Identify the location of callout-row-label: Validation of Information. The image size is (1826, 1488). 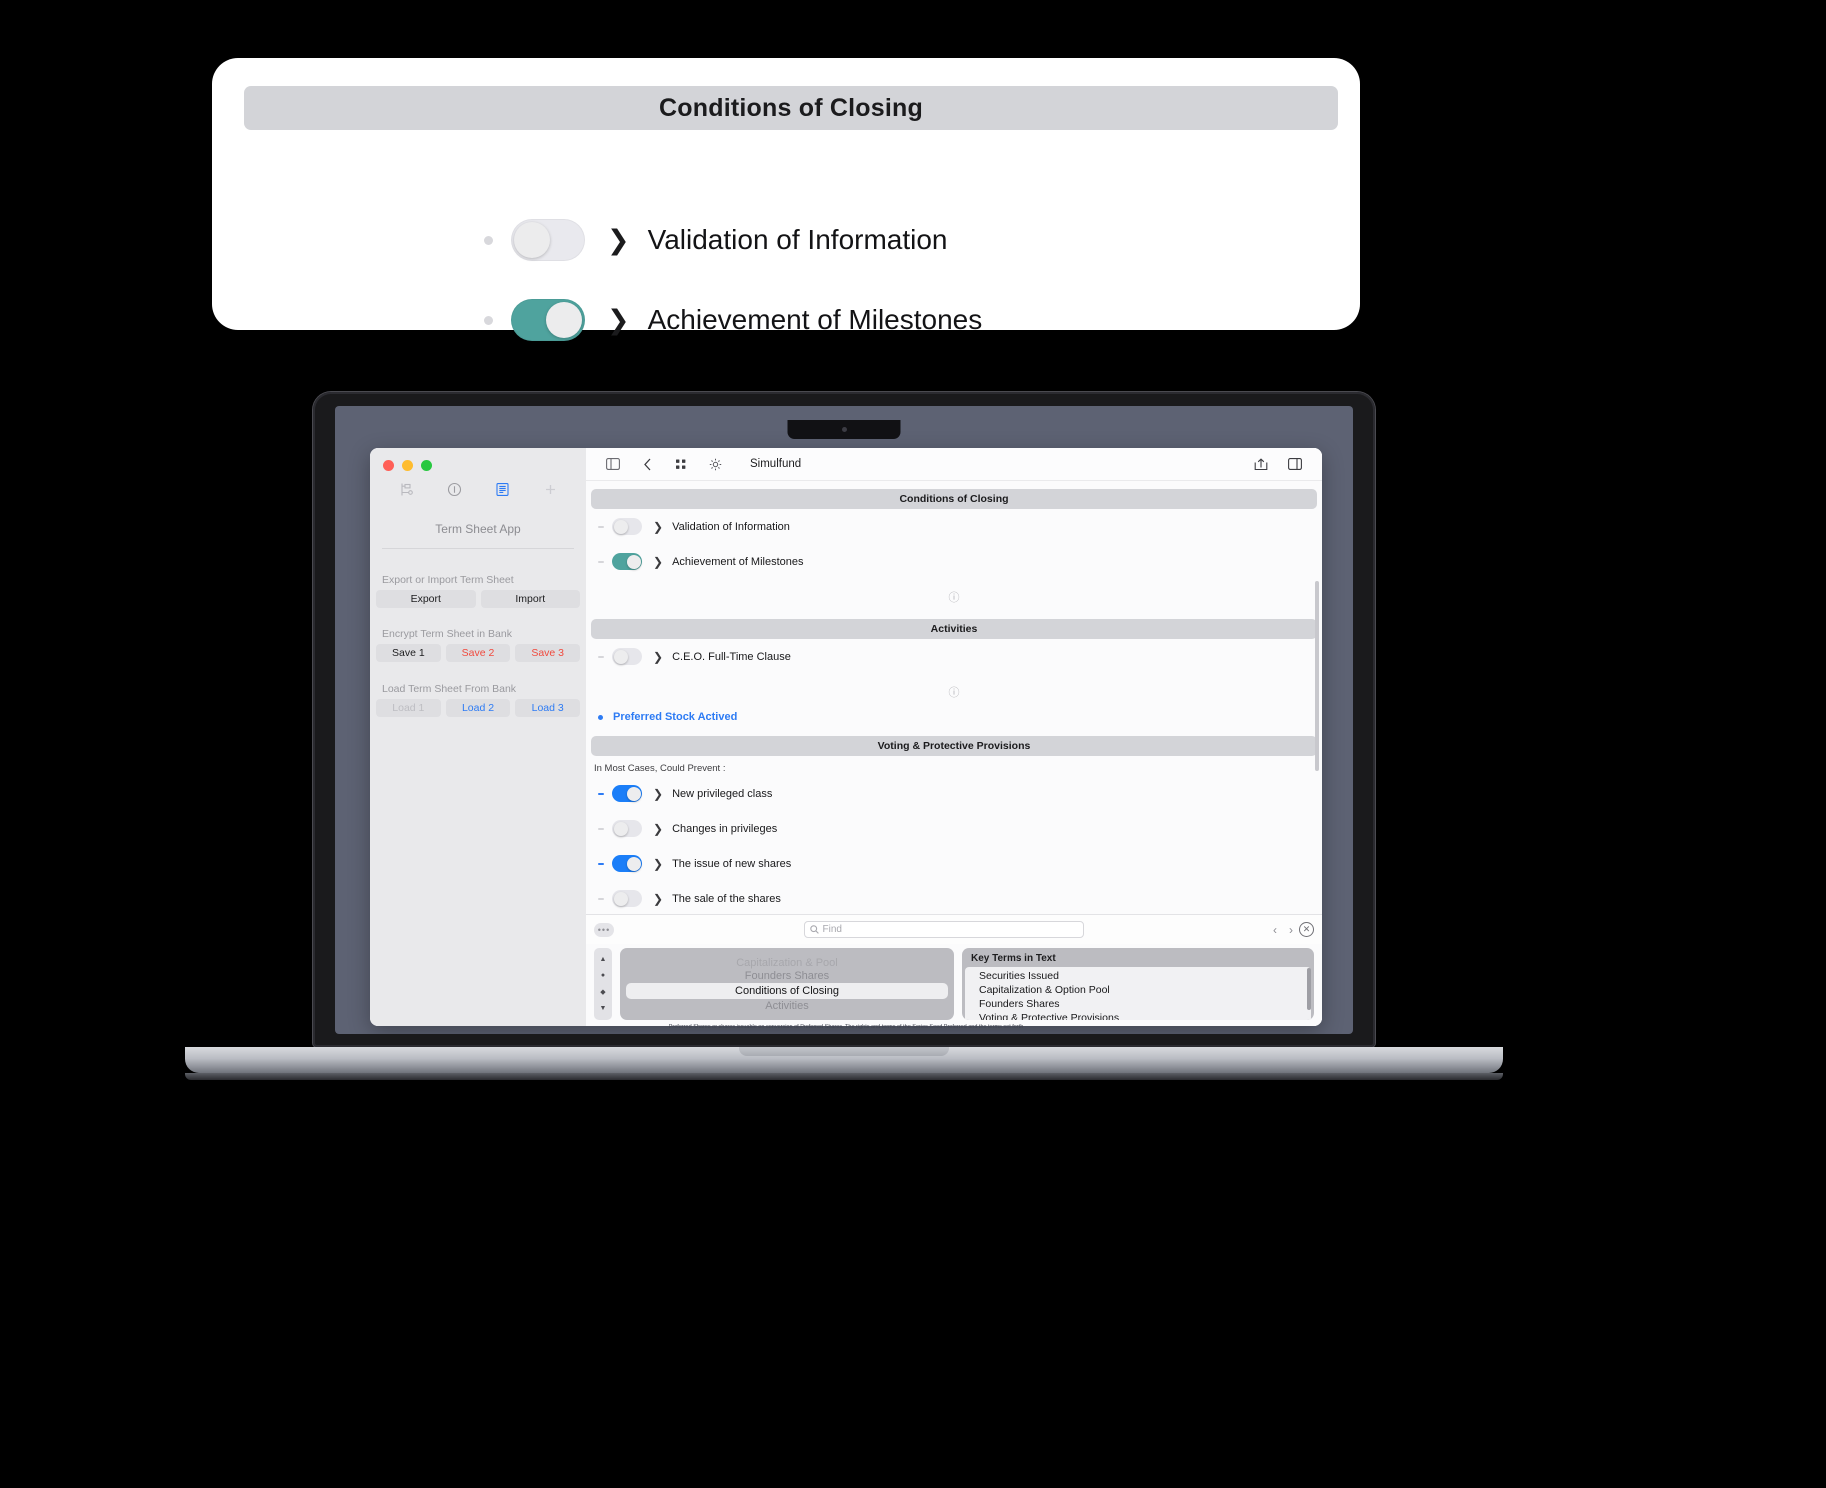
(797, 239).